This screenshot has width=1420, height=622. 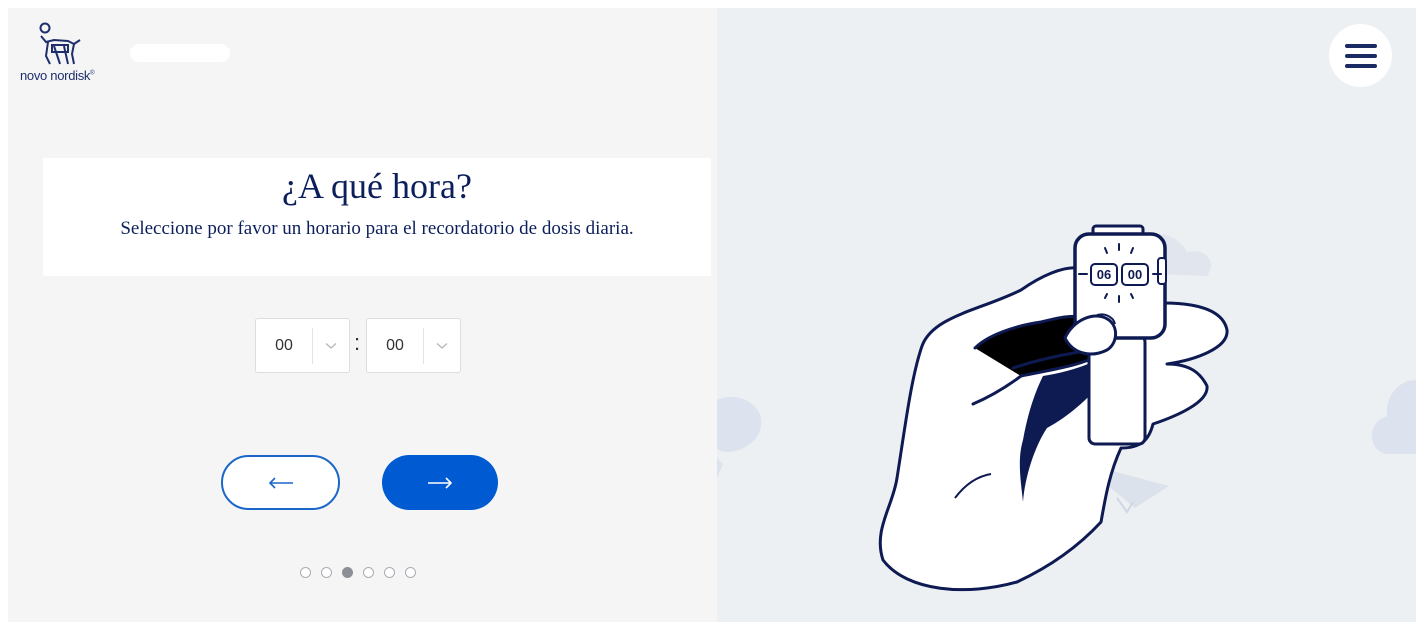 I want to click on next-button, so click(x=440, y=482).